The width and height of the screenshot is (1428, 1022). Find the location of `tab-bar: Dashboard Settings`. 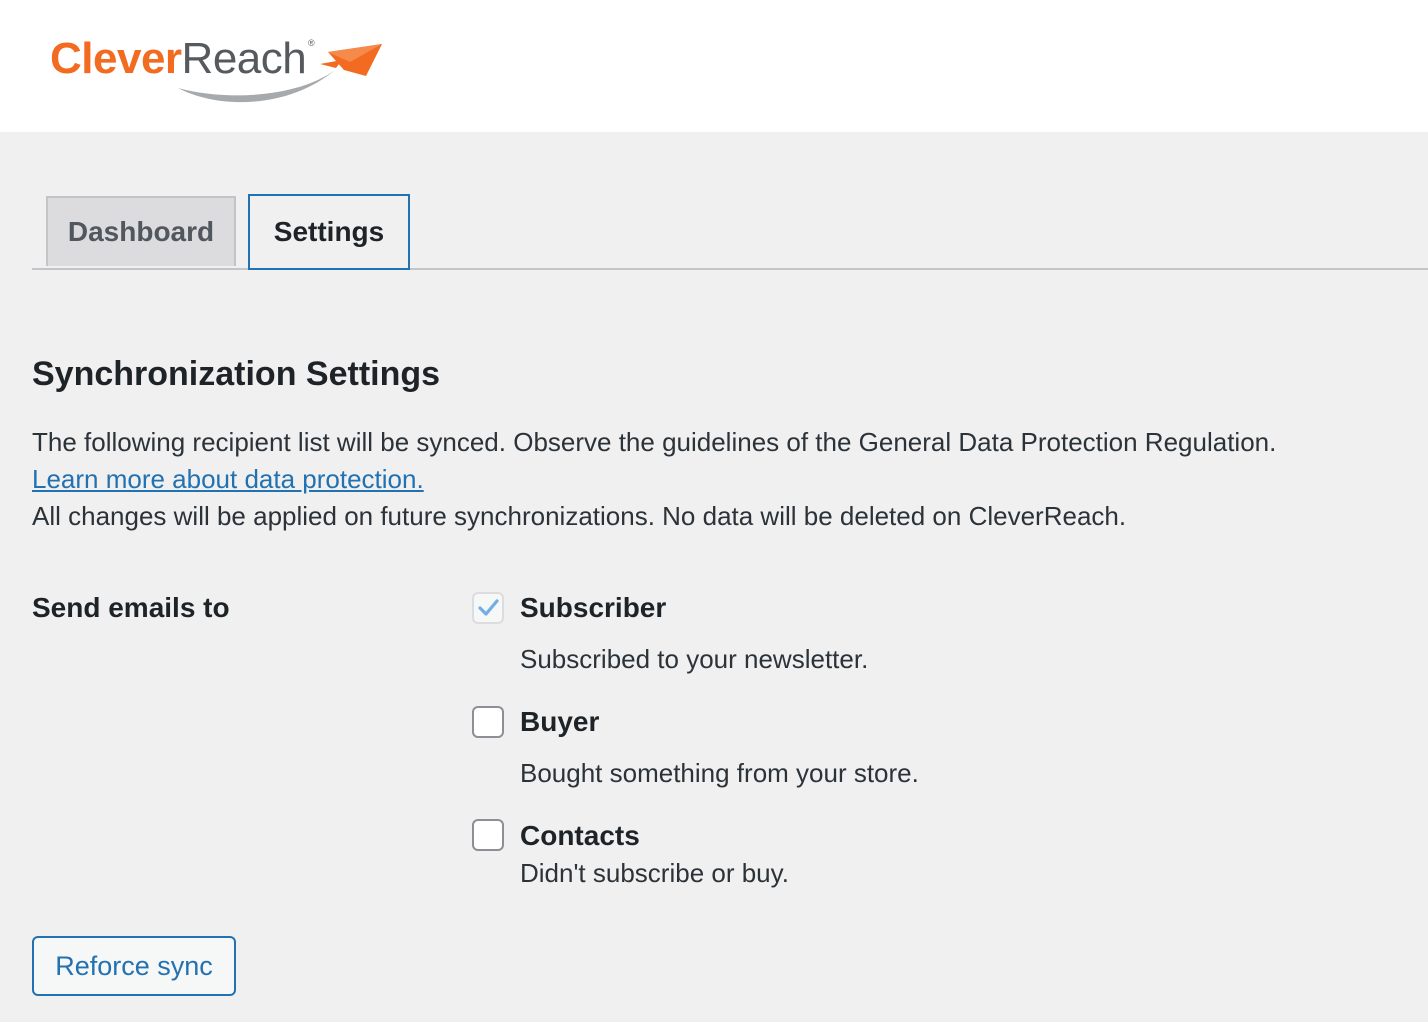

tab-bar: Dashboard Settings is located at coordinates (730, 232).